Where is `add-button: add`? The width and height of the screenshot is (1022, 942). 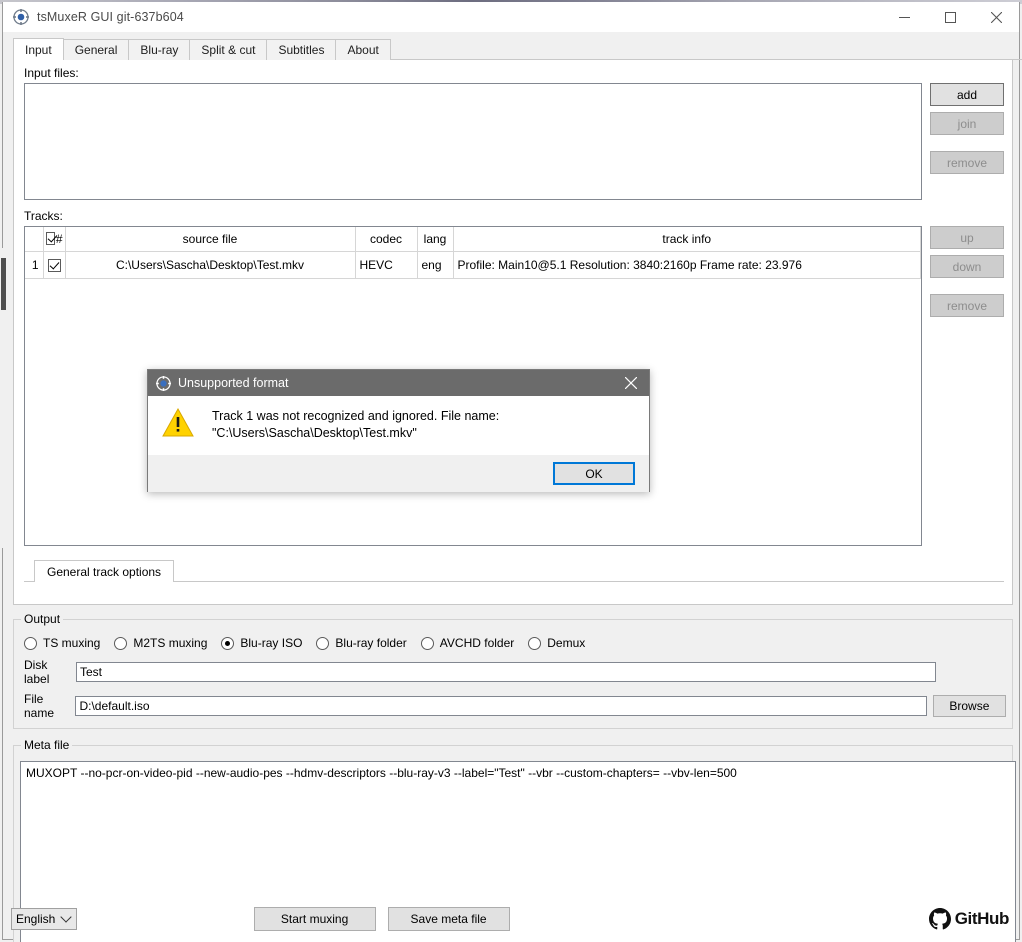
add-button: add is located at coordinates (967, 94).